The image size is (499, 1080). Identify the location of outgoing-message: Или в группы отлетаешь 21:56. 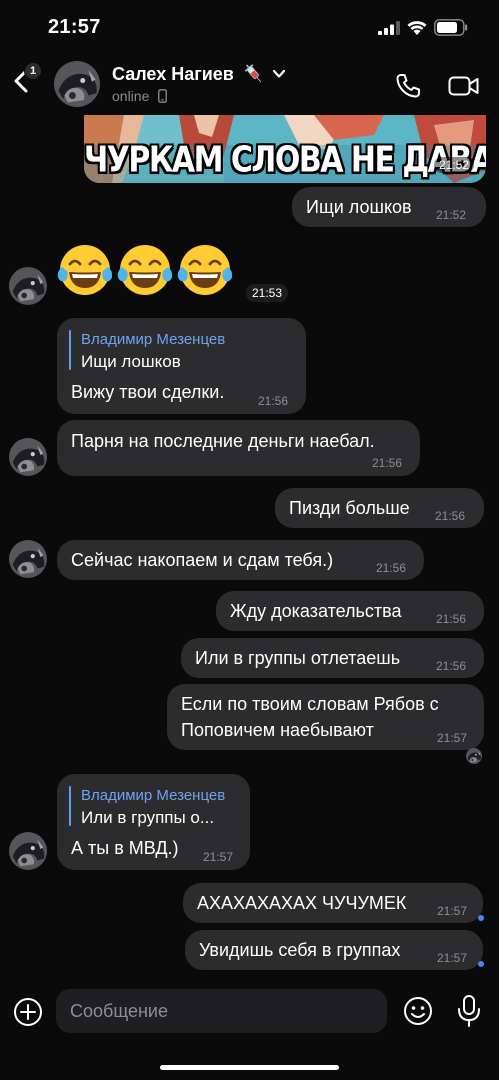
(332, 658).